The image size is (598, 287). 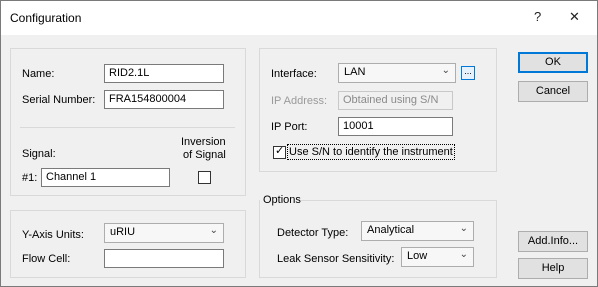 I want to click on name-field: RID2.1L, so click(x=164, y=73).